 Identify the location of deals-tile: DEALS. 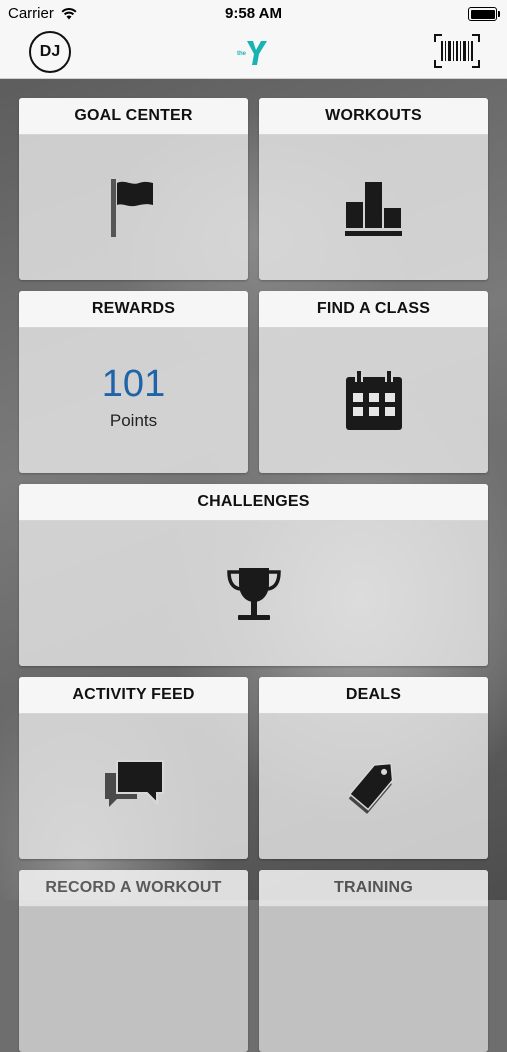
(373, 768).